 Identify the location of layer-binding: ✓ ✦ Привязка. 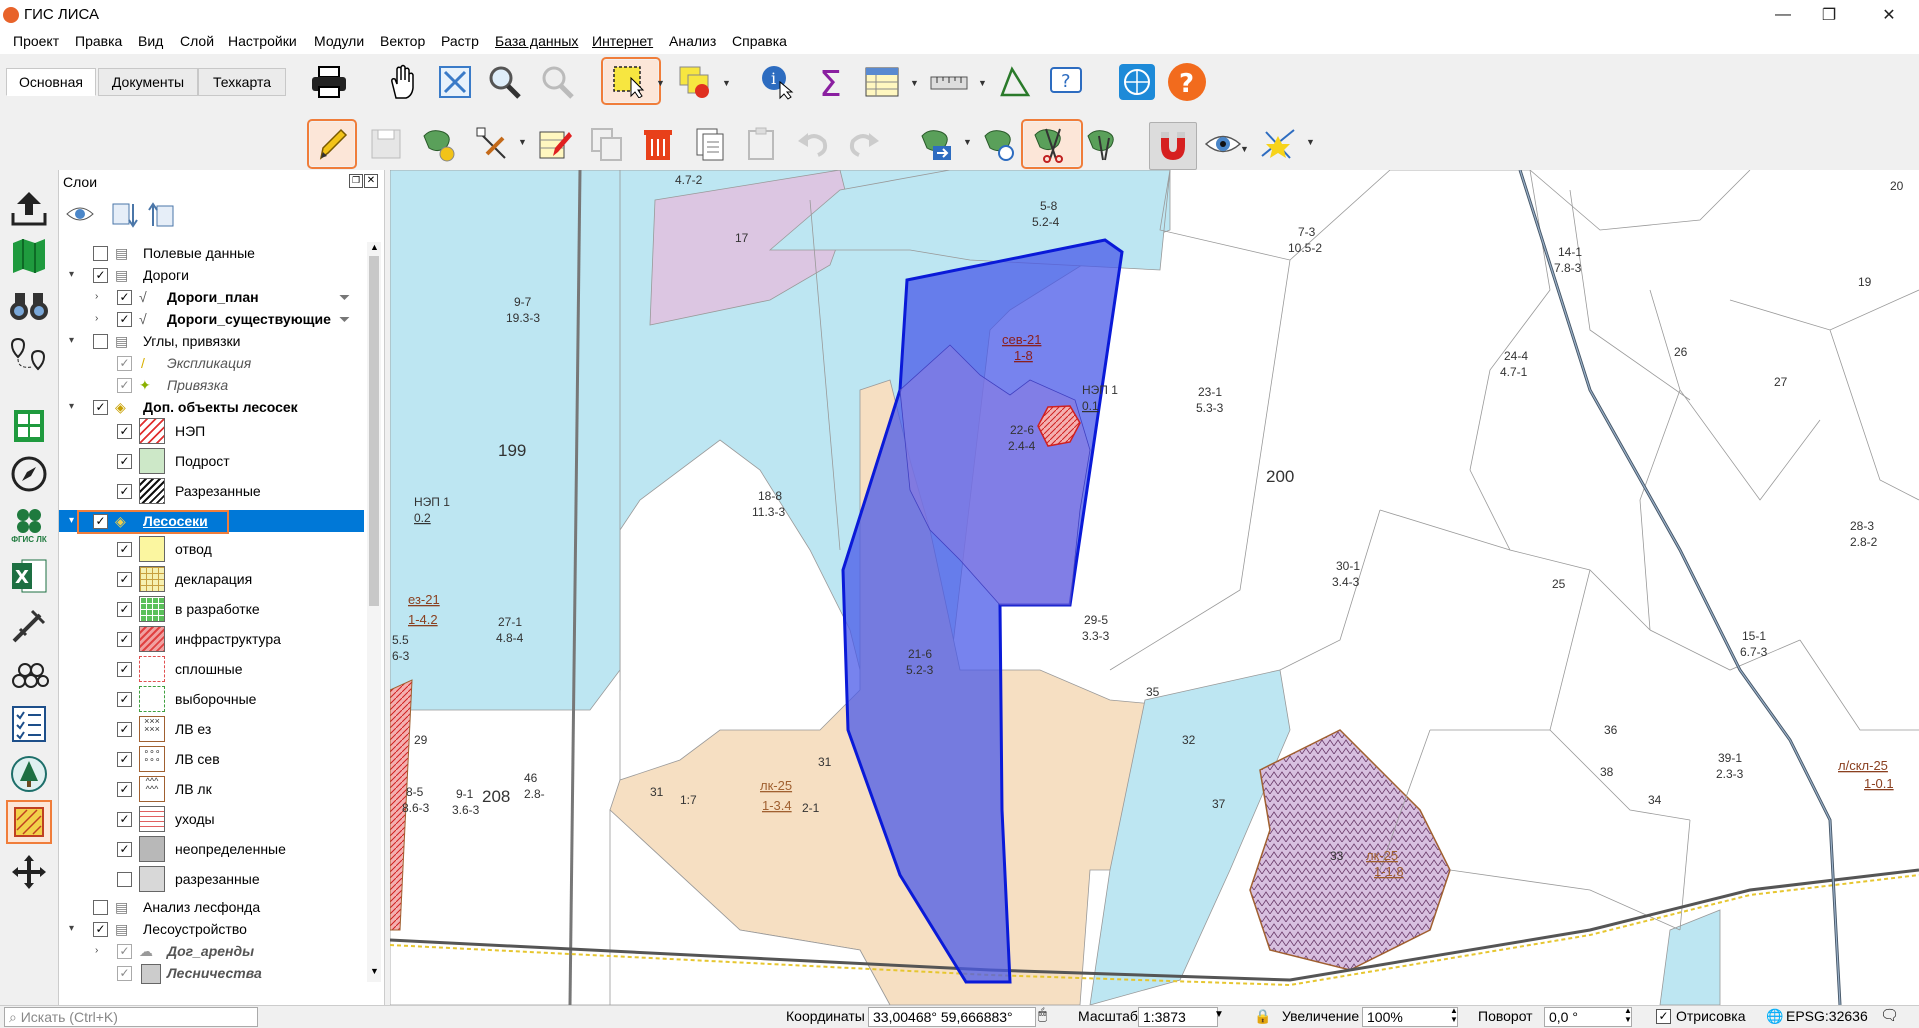
(211, 385).